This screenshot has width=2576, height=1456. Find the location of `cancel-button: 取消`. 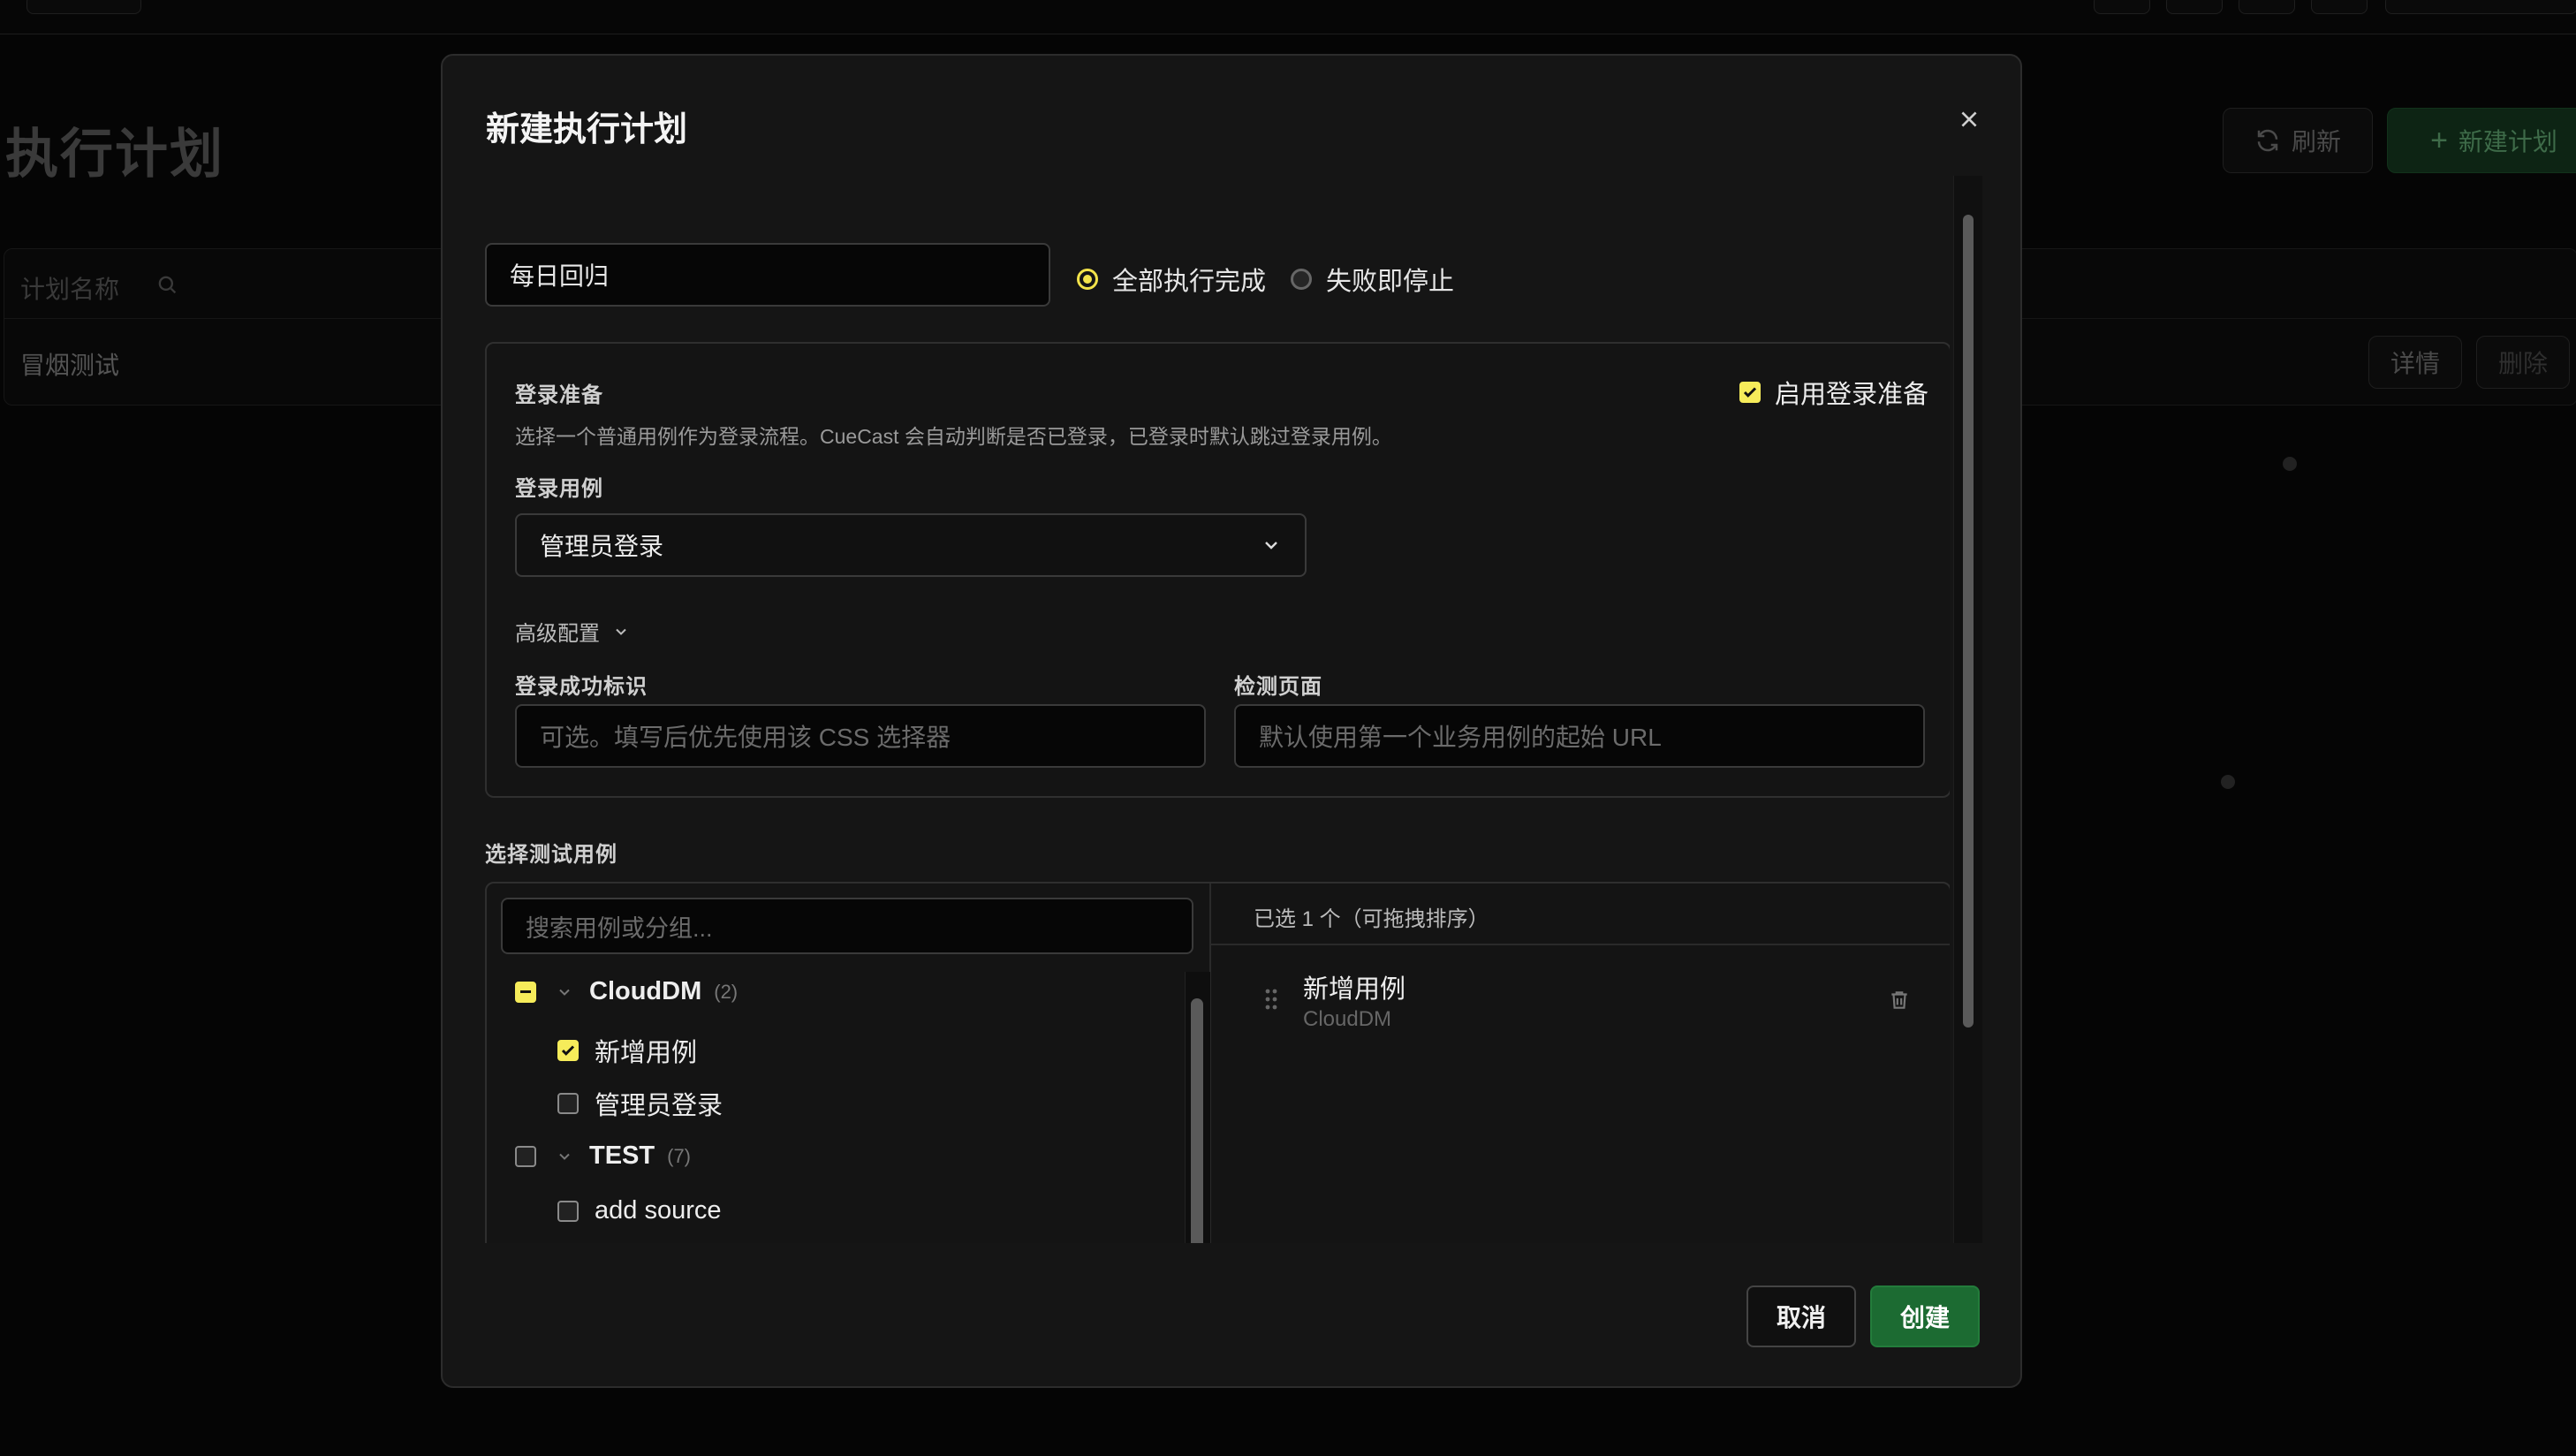

cancel-button: 取消 is located at coordinates (1801, 1316).